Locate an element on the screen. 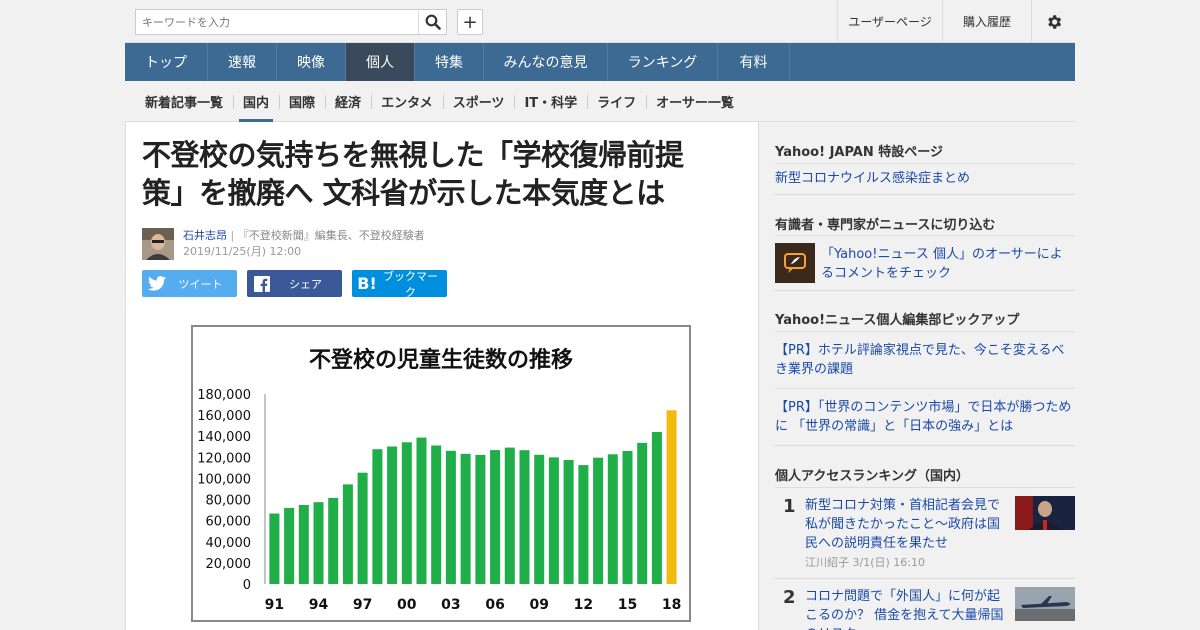 Image resolution: width=1200 pixels, height=630 pixels. special-link: 新型コロナウイルス感染症まとめ is located at coordinates (872, 178).